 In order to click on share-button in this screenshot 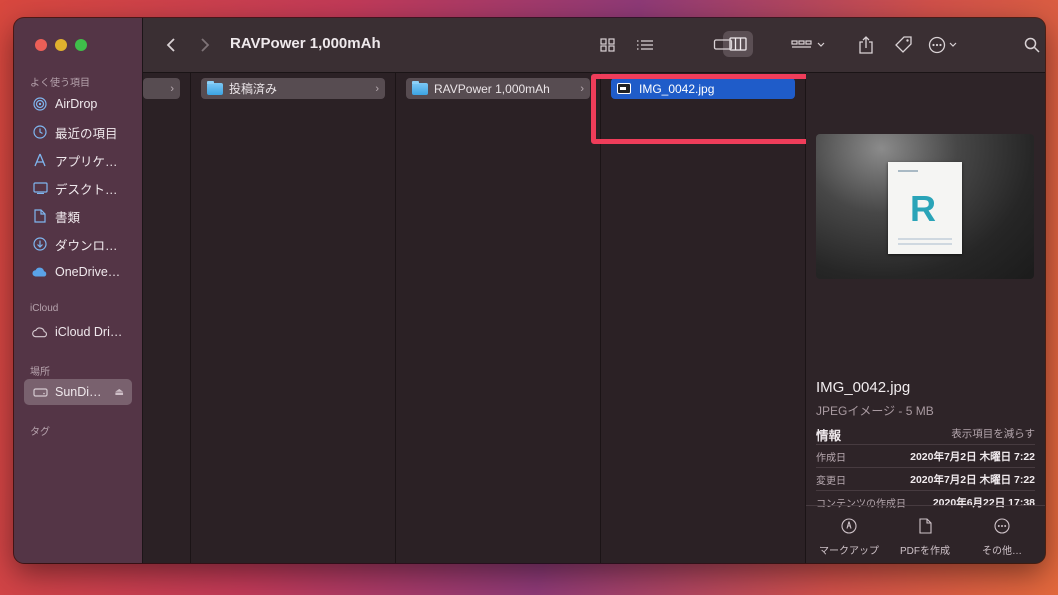, I will do `click(866, 45)`.